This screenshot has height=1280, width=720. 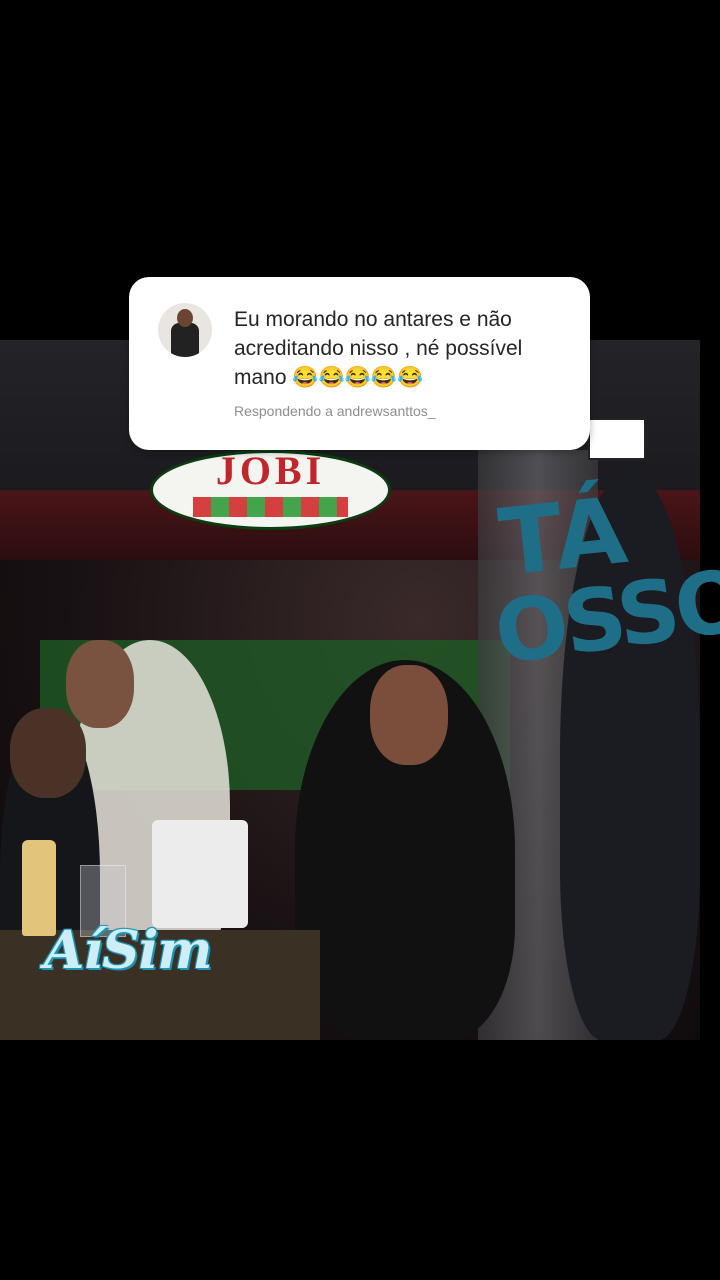 What do you see at coordinates (617, 439) in the screenshot?
I see `photo-tv` at bounding box center [617, 439].